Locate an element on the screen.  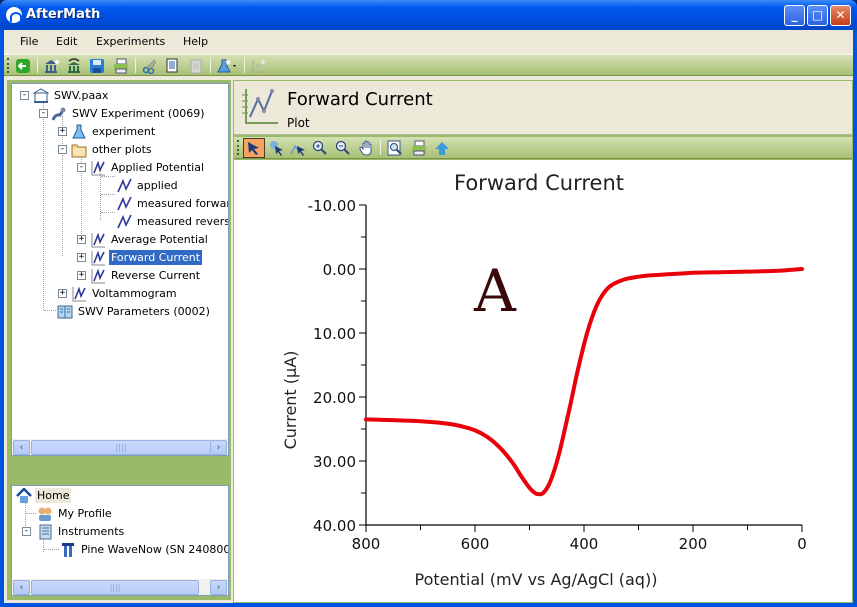
select-trace-button is located at coordinates (298, 147).